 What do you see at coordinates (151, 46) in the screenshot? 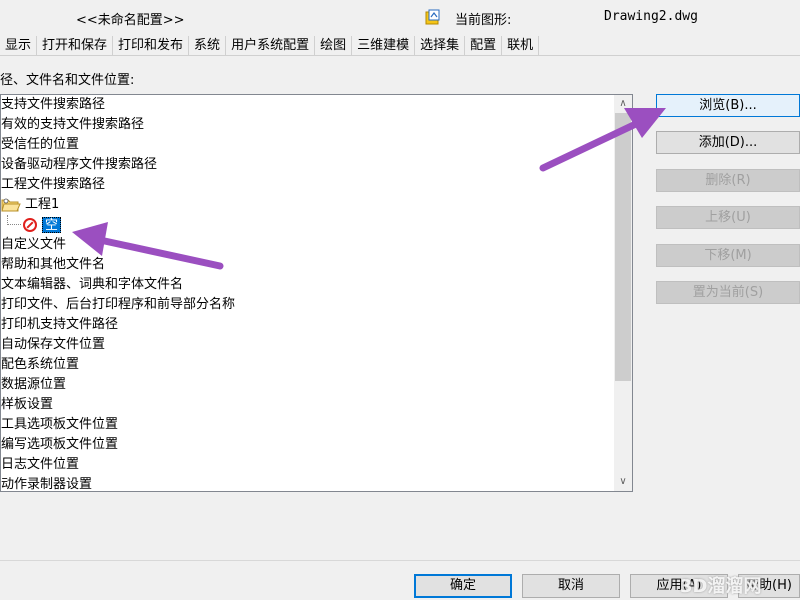
I see `tab-plot-publish: 打印和发布` at bounding box center [151, 46].